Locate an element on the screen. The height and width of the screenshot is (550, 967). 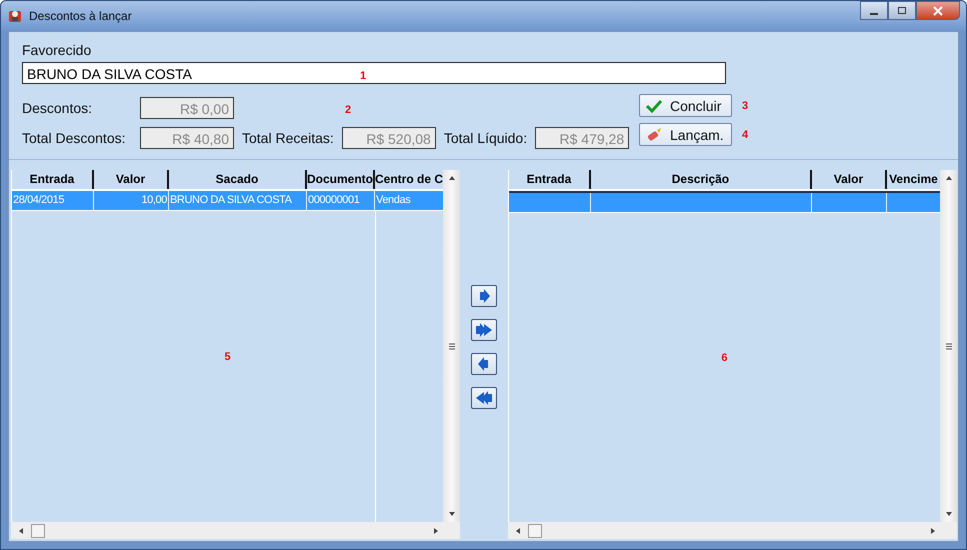
annotation-number: 5 is located at coordinates (227, 356).